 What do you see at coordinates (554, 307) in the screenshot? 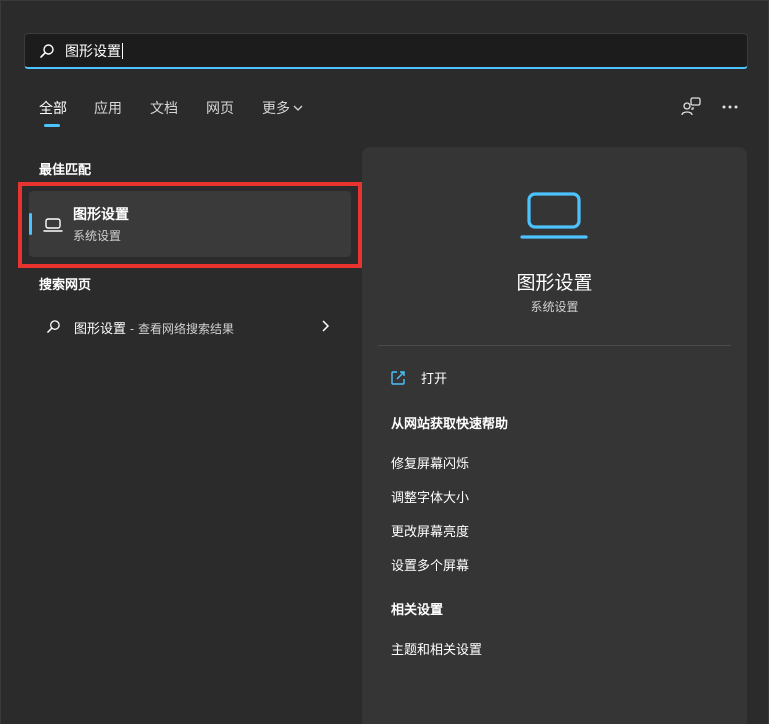
I see `detail-subtitle: 系统设置` at bounding box center [554, 307].